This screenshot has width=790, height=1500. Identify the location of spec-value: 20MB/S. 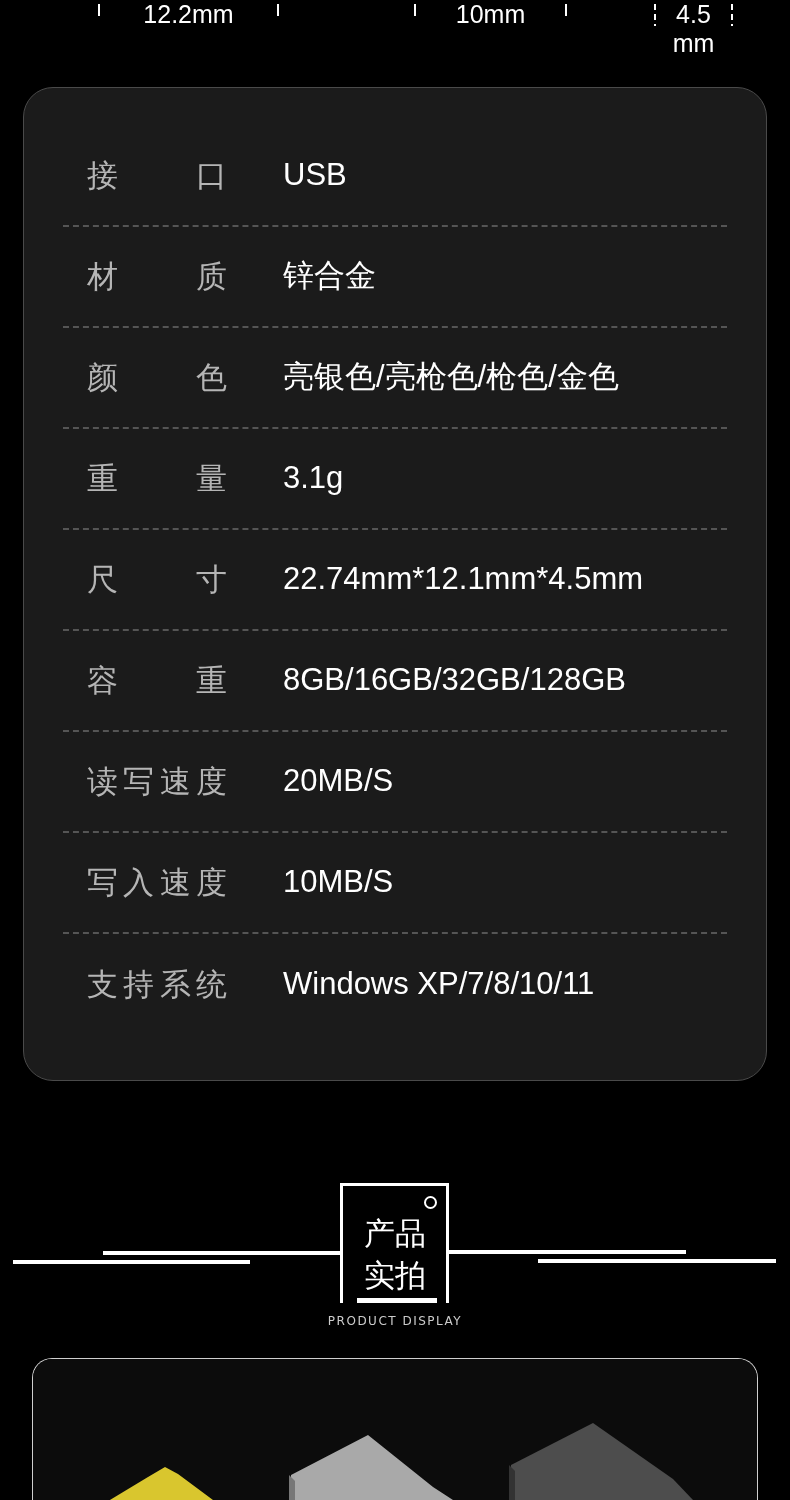
(338, 781).